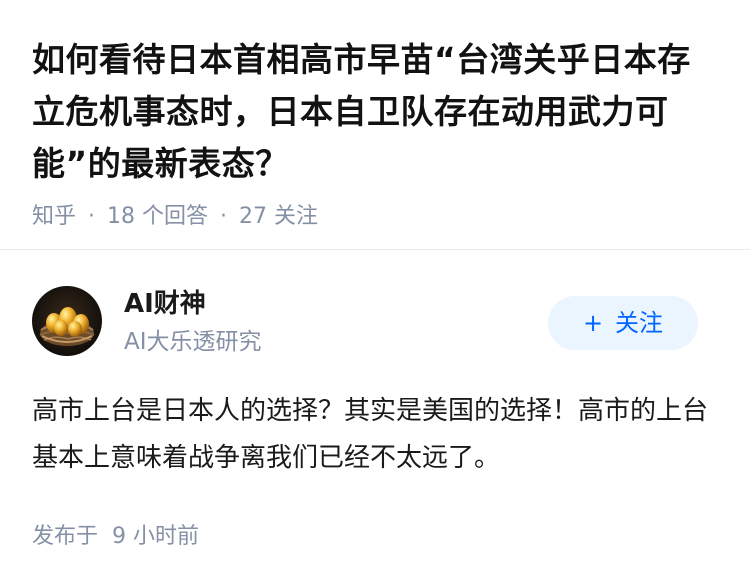 The height and width of the screenshot is (588, 750). Describe the element at coordinates (54, 216) in the screenshot. I see `source-label: 知乎` at that location.